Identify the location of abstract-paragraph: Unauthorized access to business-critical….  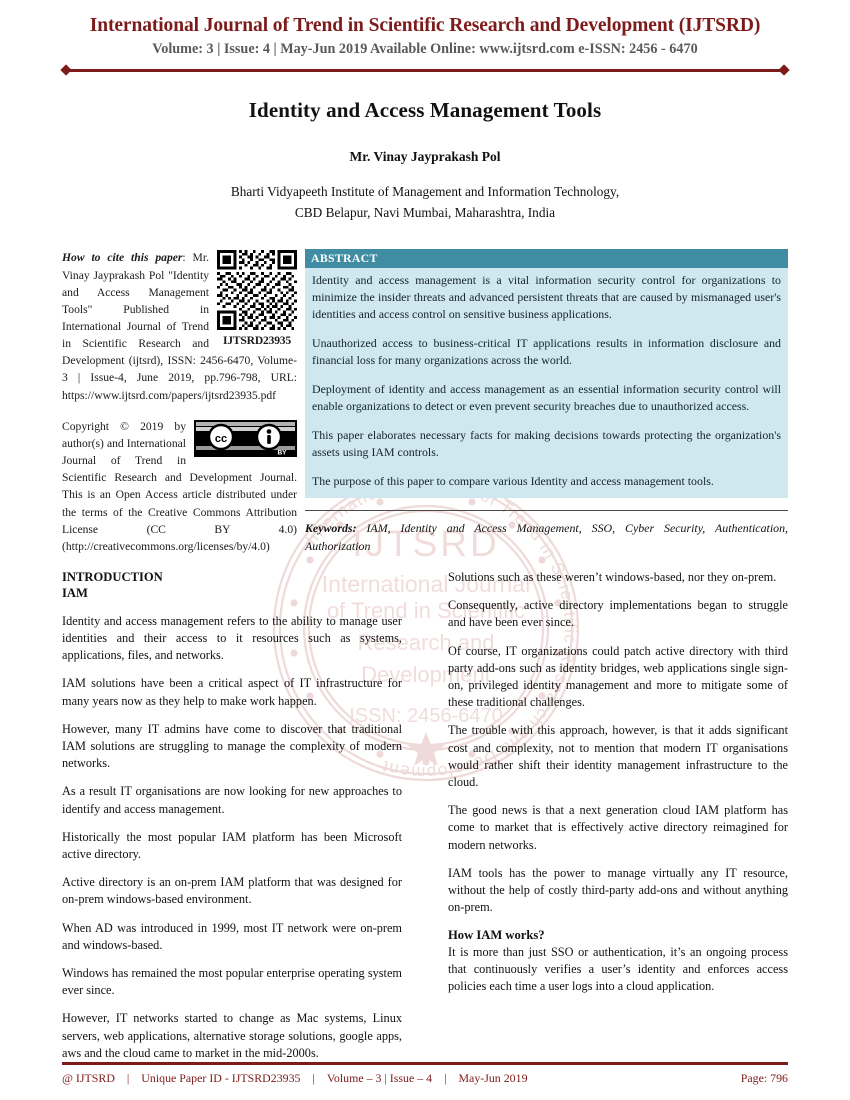
(546, 351).